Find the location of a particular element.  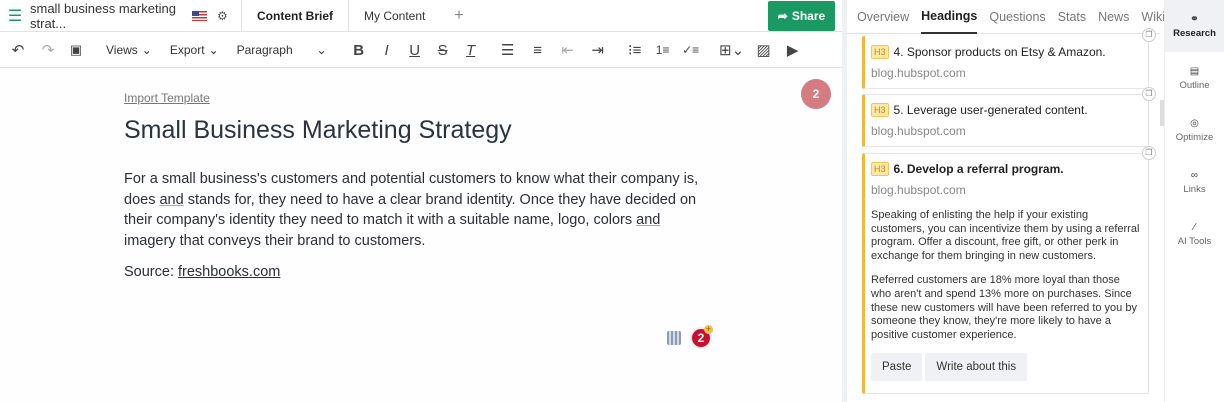

tab-my-content: My Content is located at coordinates (394, 16).